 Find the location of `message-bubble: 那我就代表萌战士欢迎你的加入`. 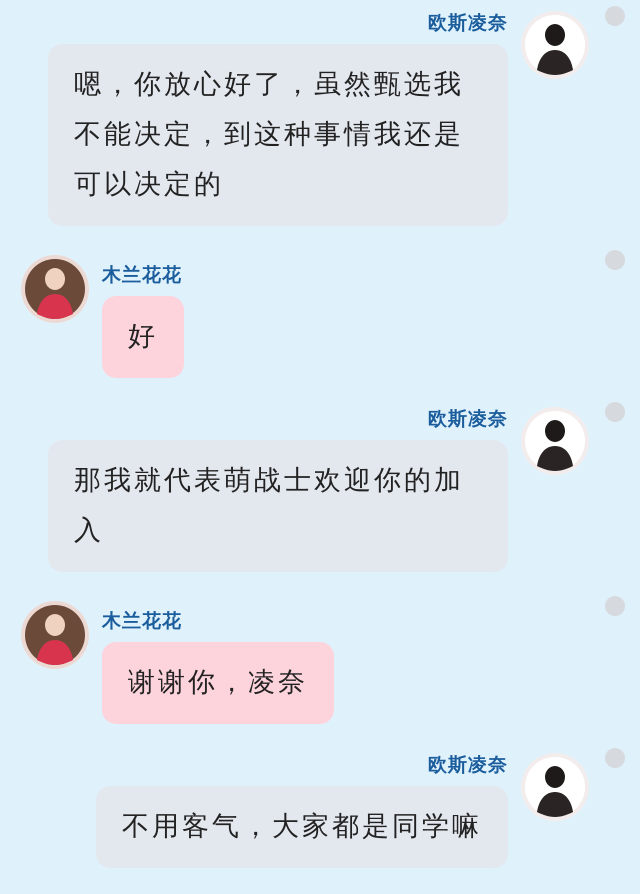

message-bubble: 那我就代表萌战士欢迎你的加入 is located at coordinates (278, 506).